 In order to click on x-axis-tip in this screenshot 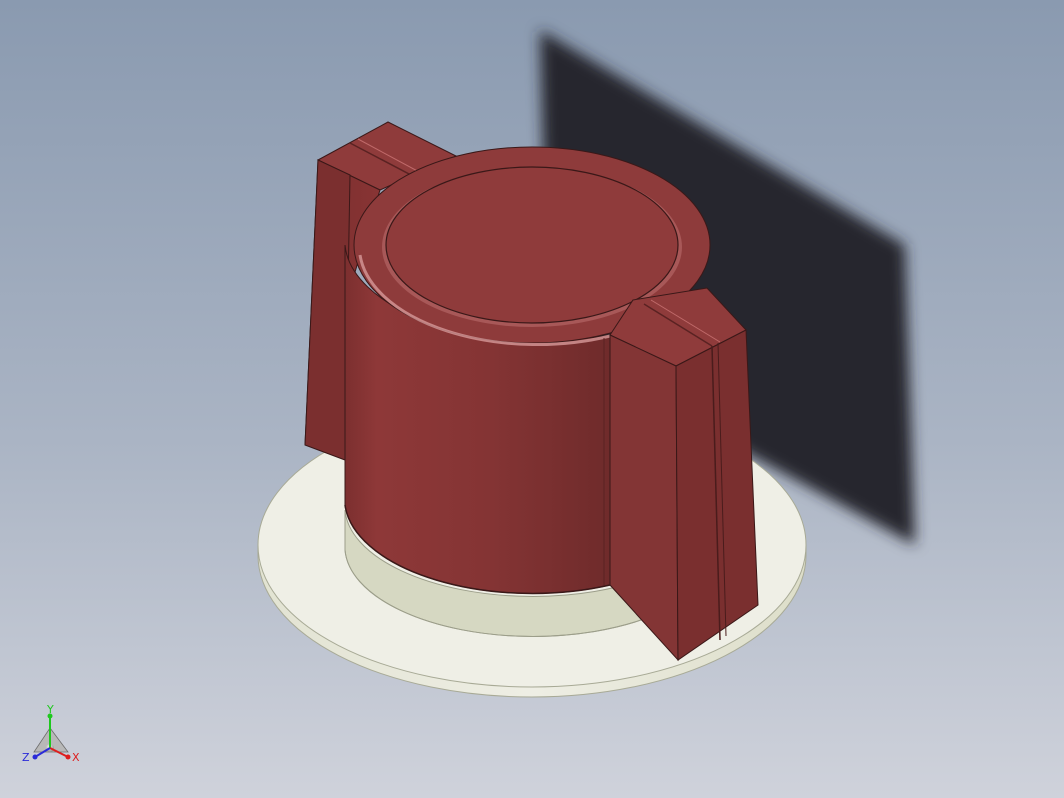, I will do `click(68, 757)`.